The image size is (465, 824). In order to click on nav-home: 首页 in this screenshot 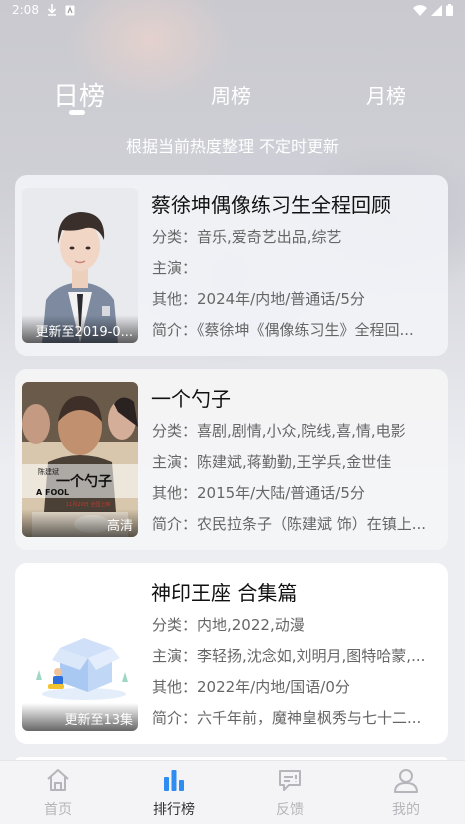, I will do `click(58, 793)`.